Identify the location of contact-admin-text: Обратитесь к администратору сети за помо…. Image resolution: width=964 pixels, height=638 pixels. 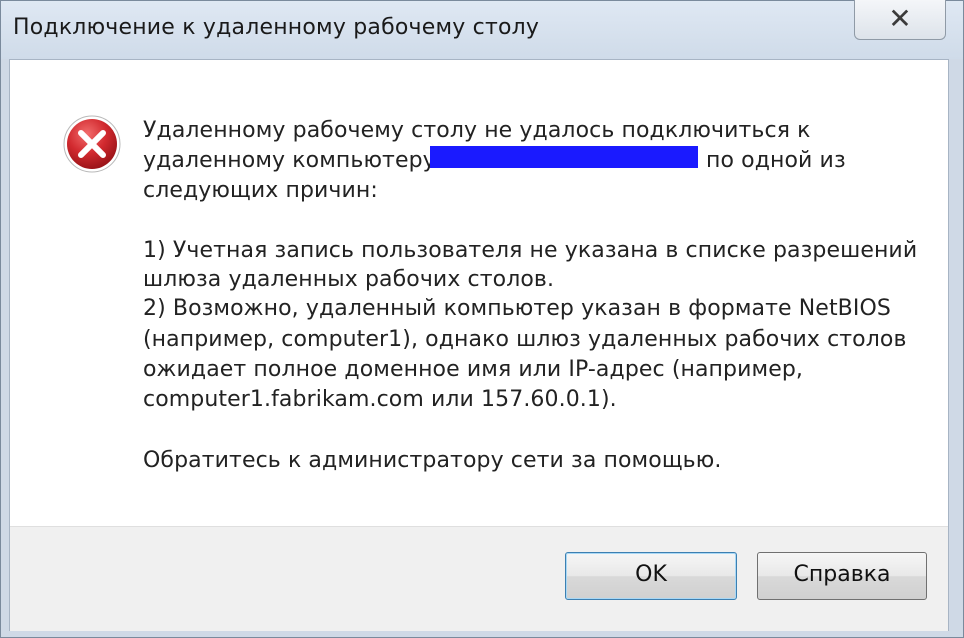
(432, 460).